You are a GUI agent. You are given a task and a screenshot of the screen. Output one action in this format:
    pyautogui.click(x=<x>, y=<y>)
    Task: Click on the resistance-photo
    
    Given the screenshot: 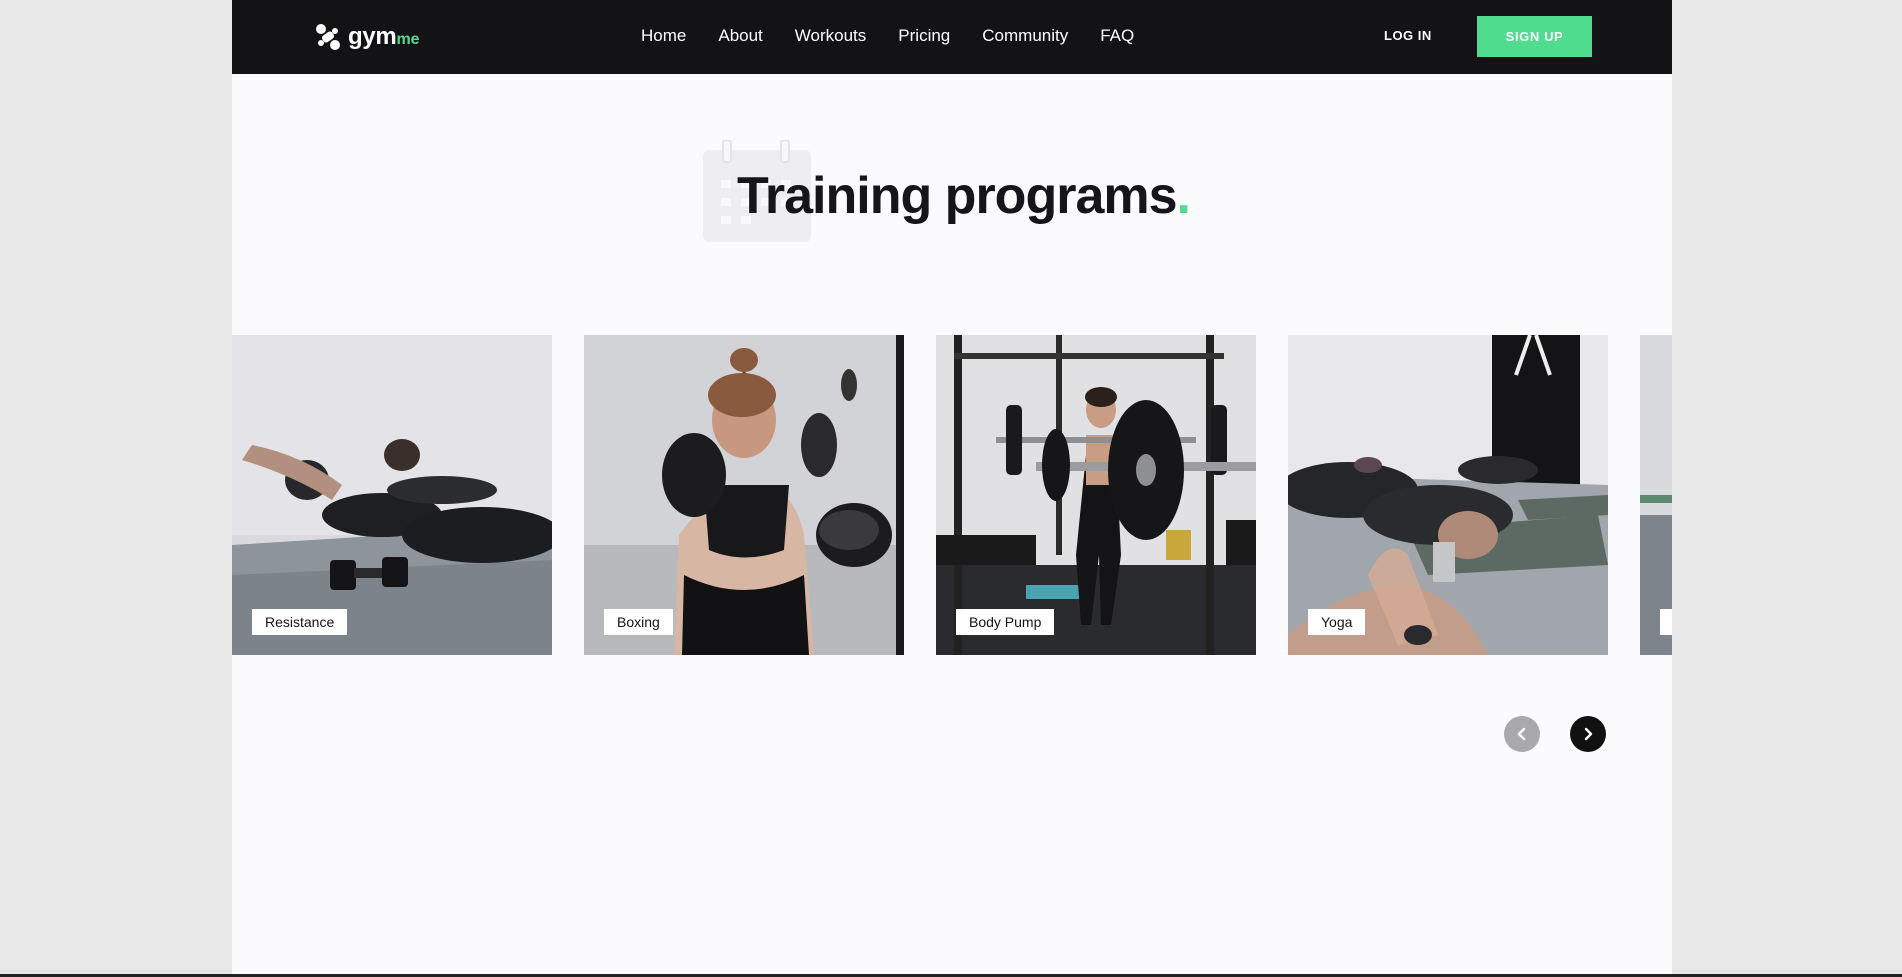 What is the action you would take?
    pyautogui.click(x=392, y=495)
    